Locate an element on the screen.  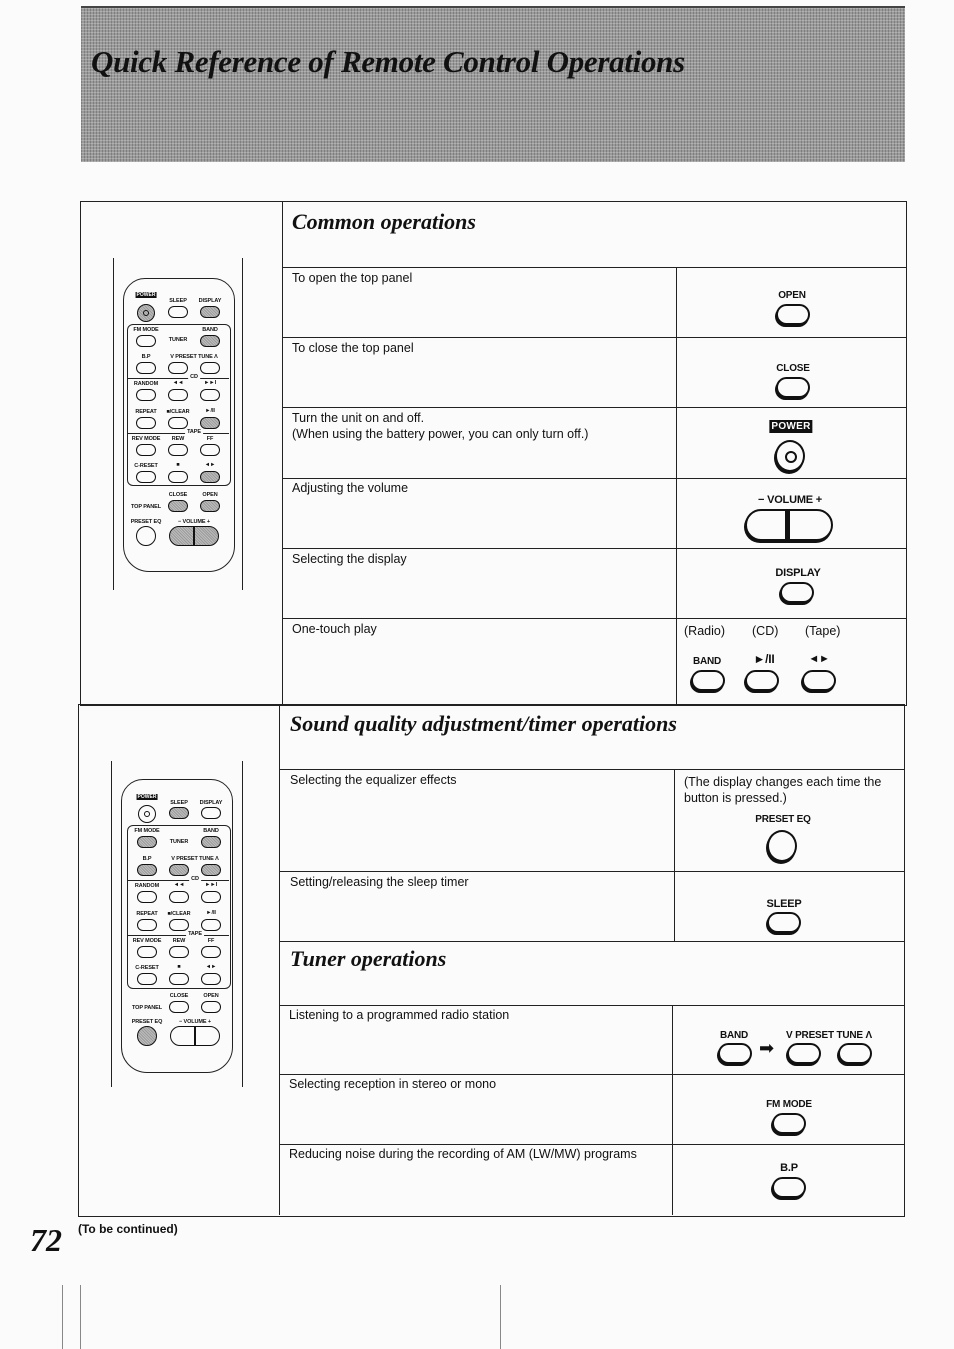
rew-button-icon is located at coordinates (178, 450).